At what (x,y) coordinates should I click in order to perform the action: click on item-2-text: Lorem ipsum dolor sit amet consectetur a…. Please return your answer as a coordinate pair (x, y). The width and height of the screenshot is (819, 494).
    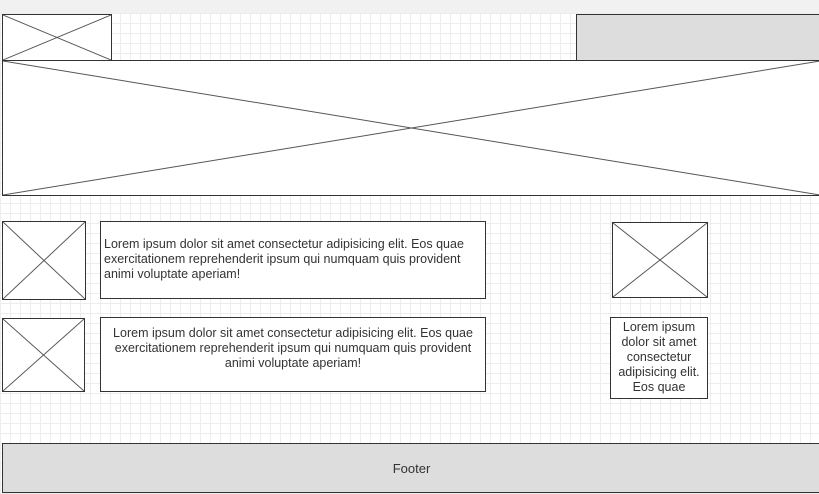
    Looking at the image, I should click on (293, 354).